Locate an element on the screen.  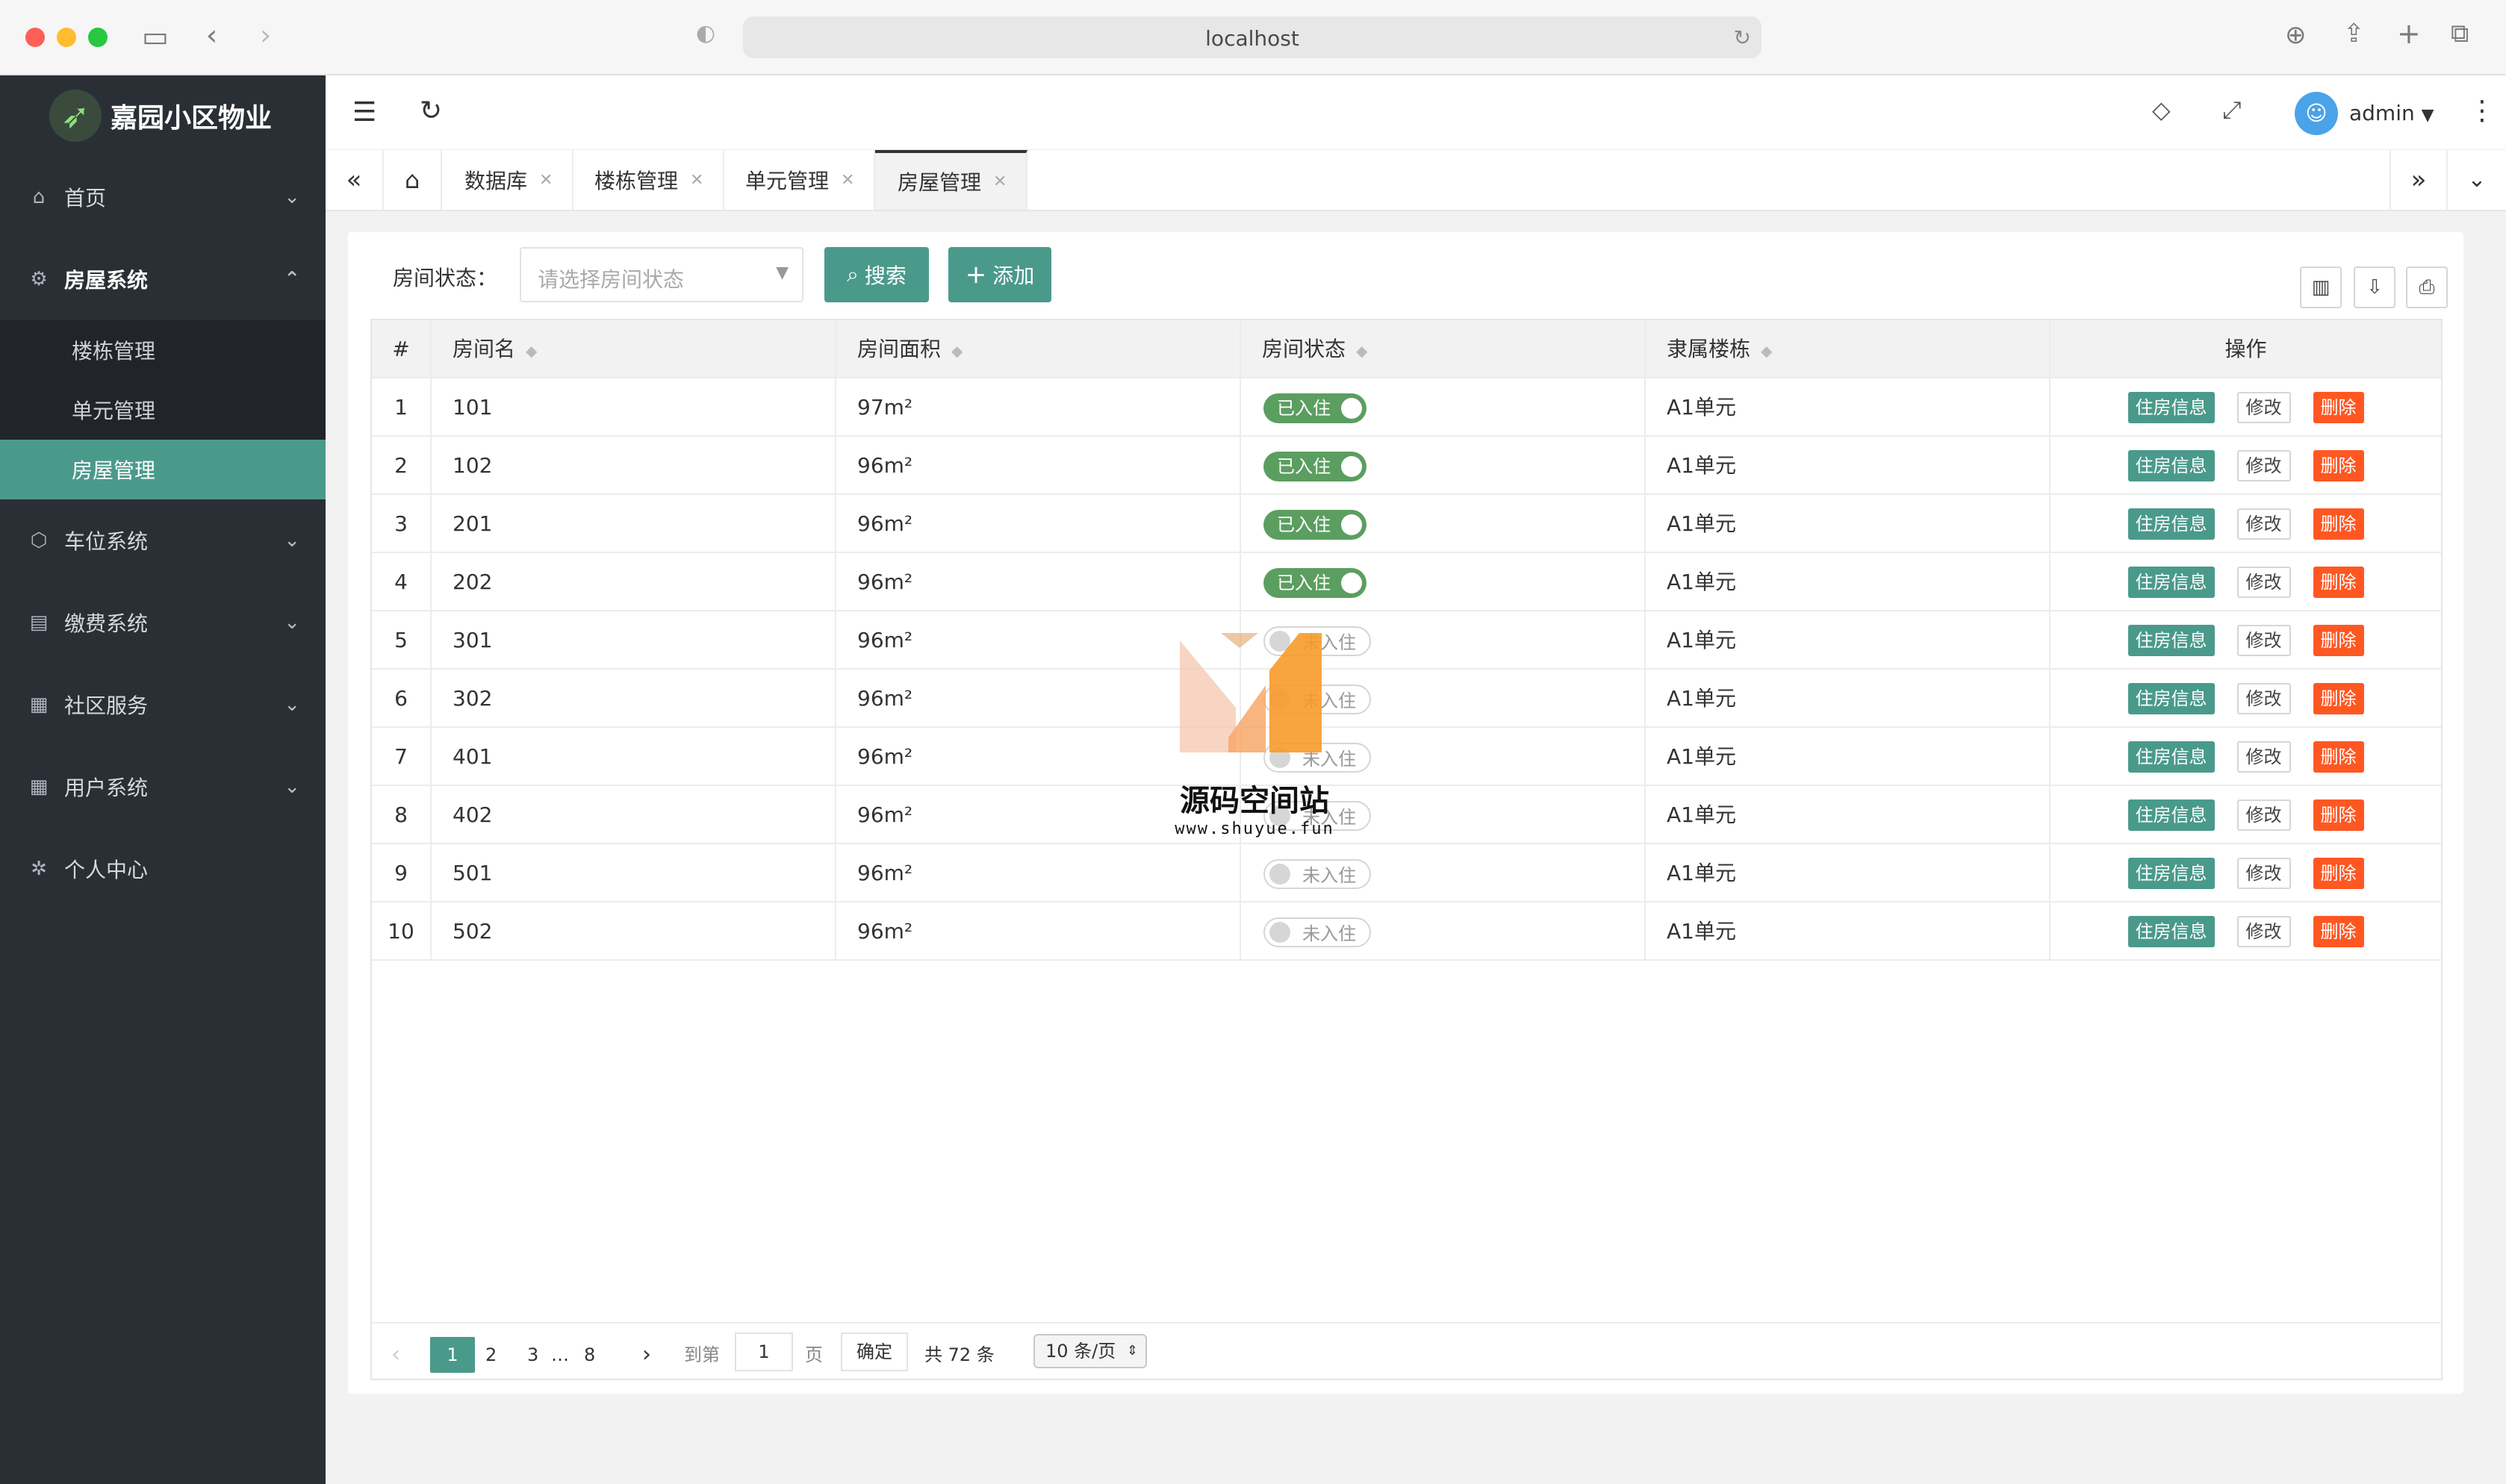
fullscreen-icon: ⤢ is located at coordinates (2232, 110).